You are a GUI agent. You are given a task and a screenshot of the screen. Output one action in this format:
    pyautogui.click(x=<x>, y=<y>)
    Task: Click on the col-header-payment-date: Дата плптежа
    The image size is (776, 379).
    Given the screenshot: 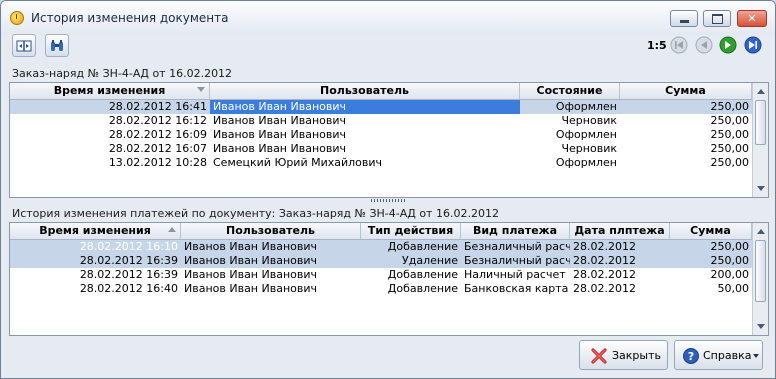 What is the action you would take?
    pyautogui.click(x=620, y=231)
    